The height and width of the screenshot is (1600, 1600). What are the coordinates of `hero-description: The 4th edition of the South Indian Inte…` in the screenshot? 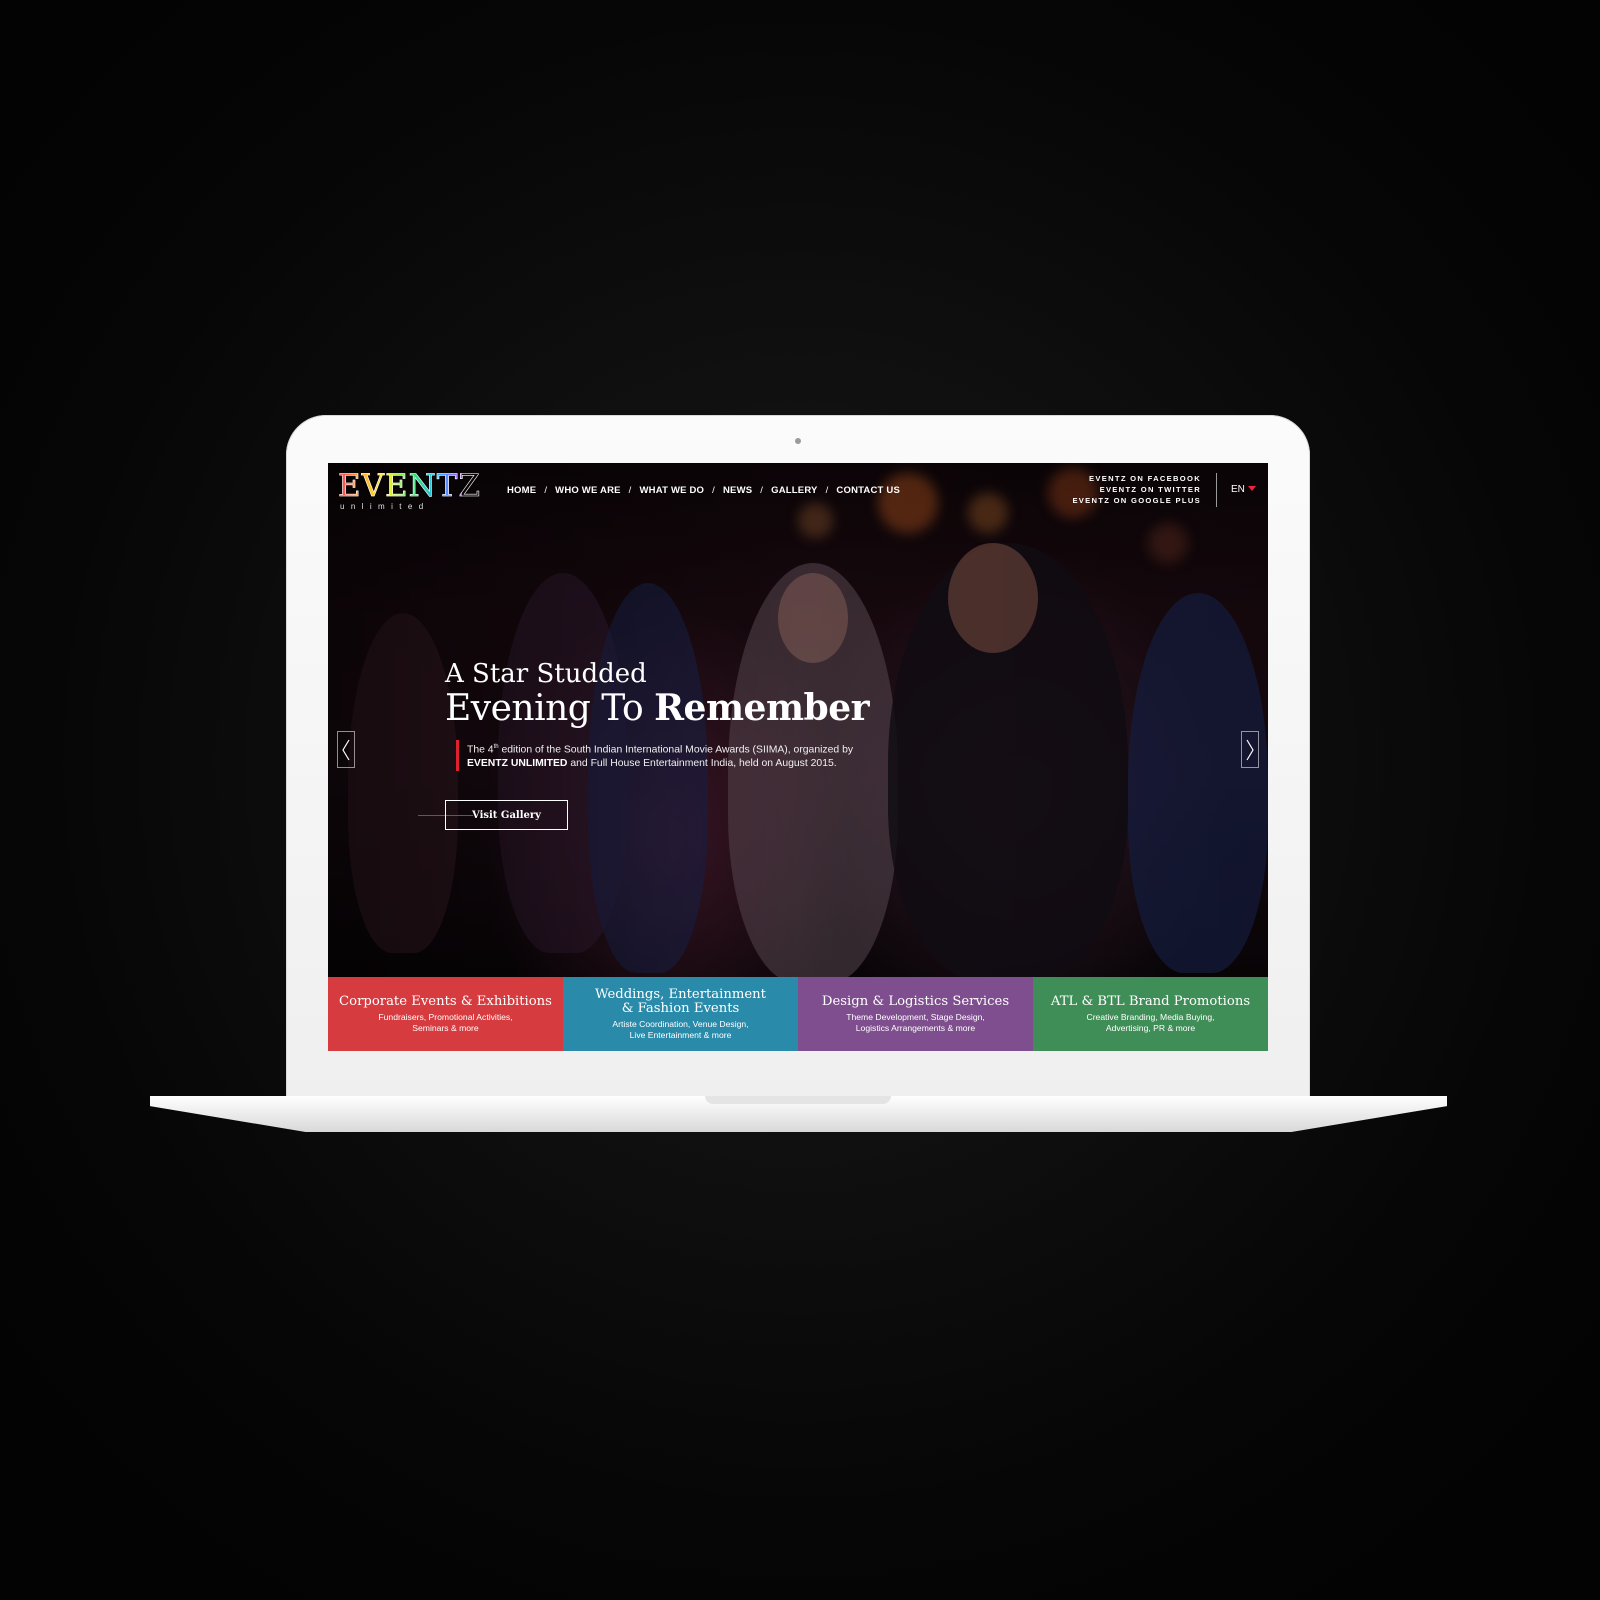 It's located at (671, 756).